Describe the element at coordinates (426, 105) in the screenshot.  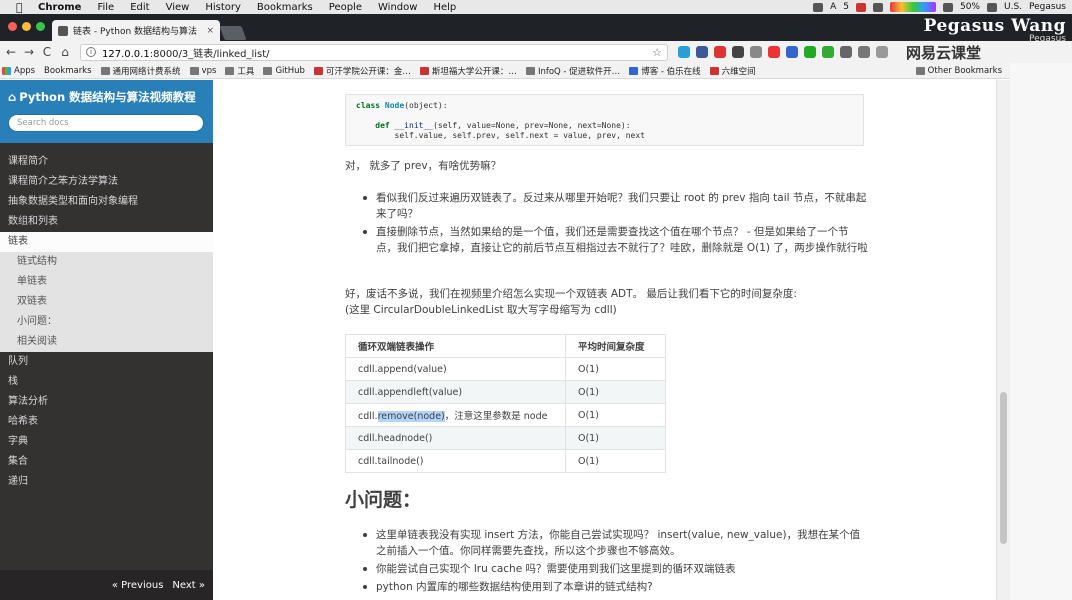
I see `code-text: (object):` at that location.